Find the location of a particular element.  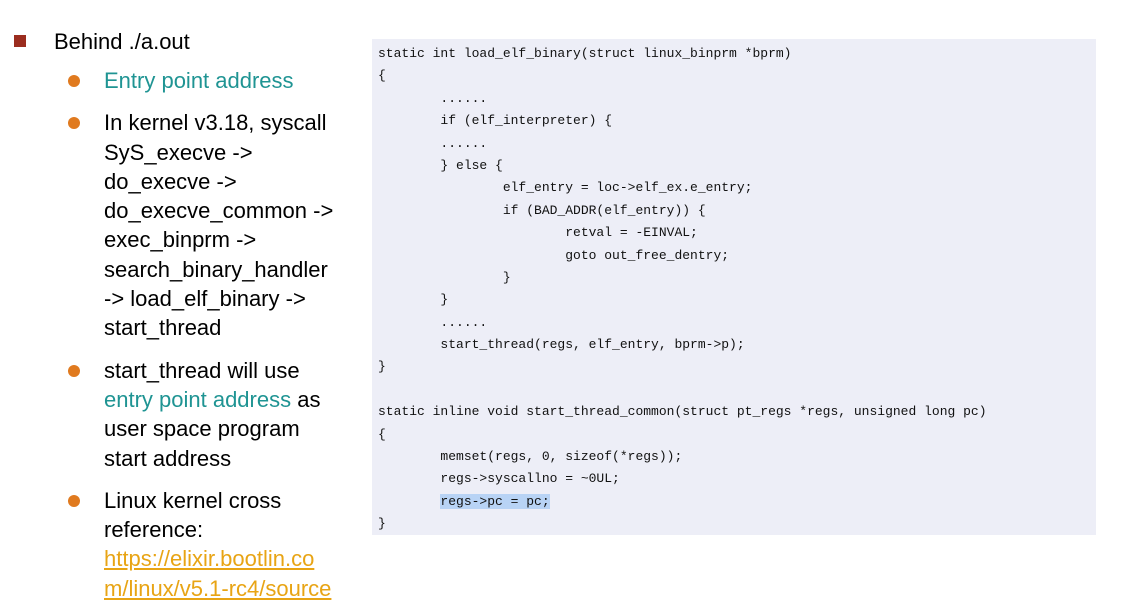

bullet-text: Entry point address is located at coordinates (199, 80).